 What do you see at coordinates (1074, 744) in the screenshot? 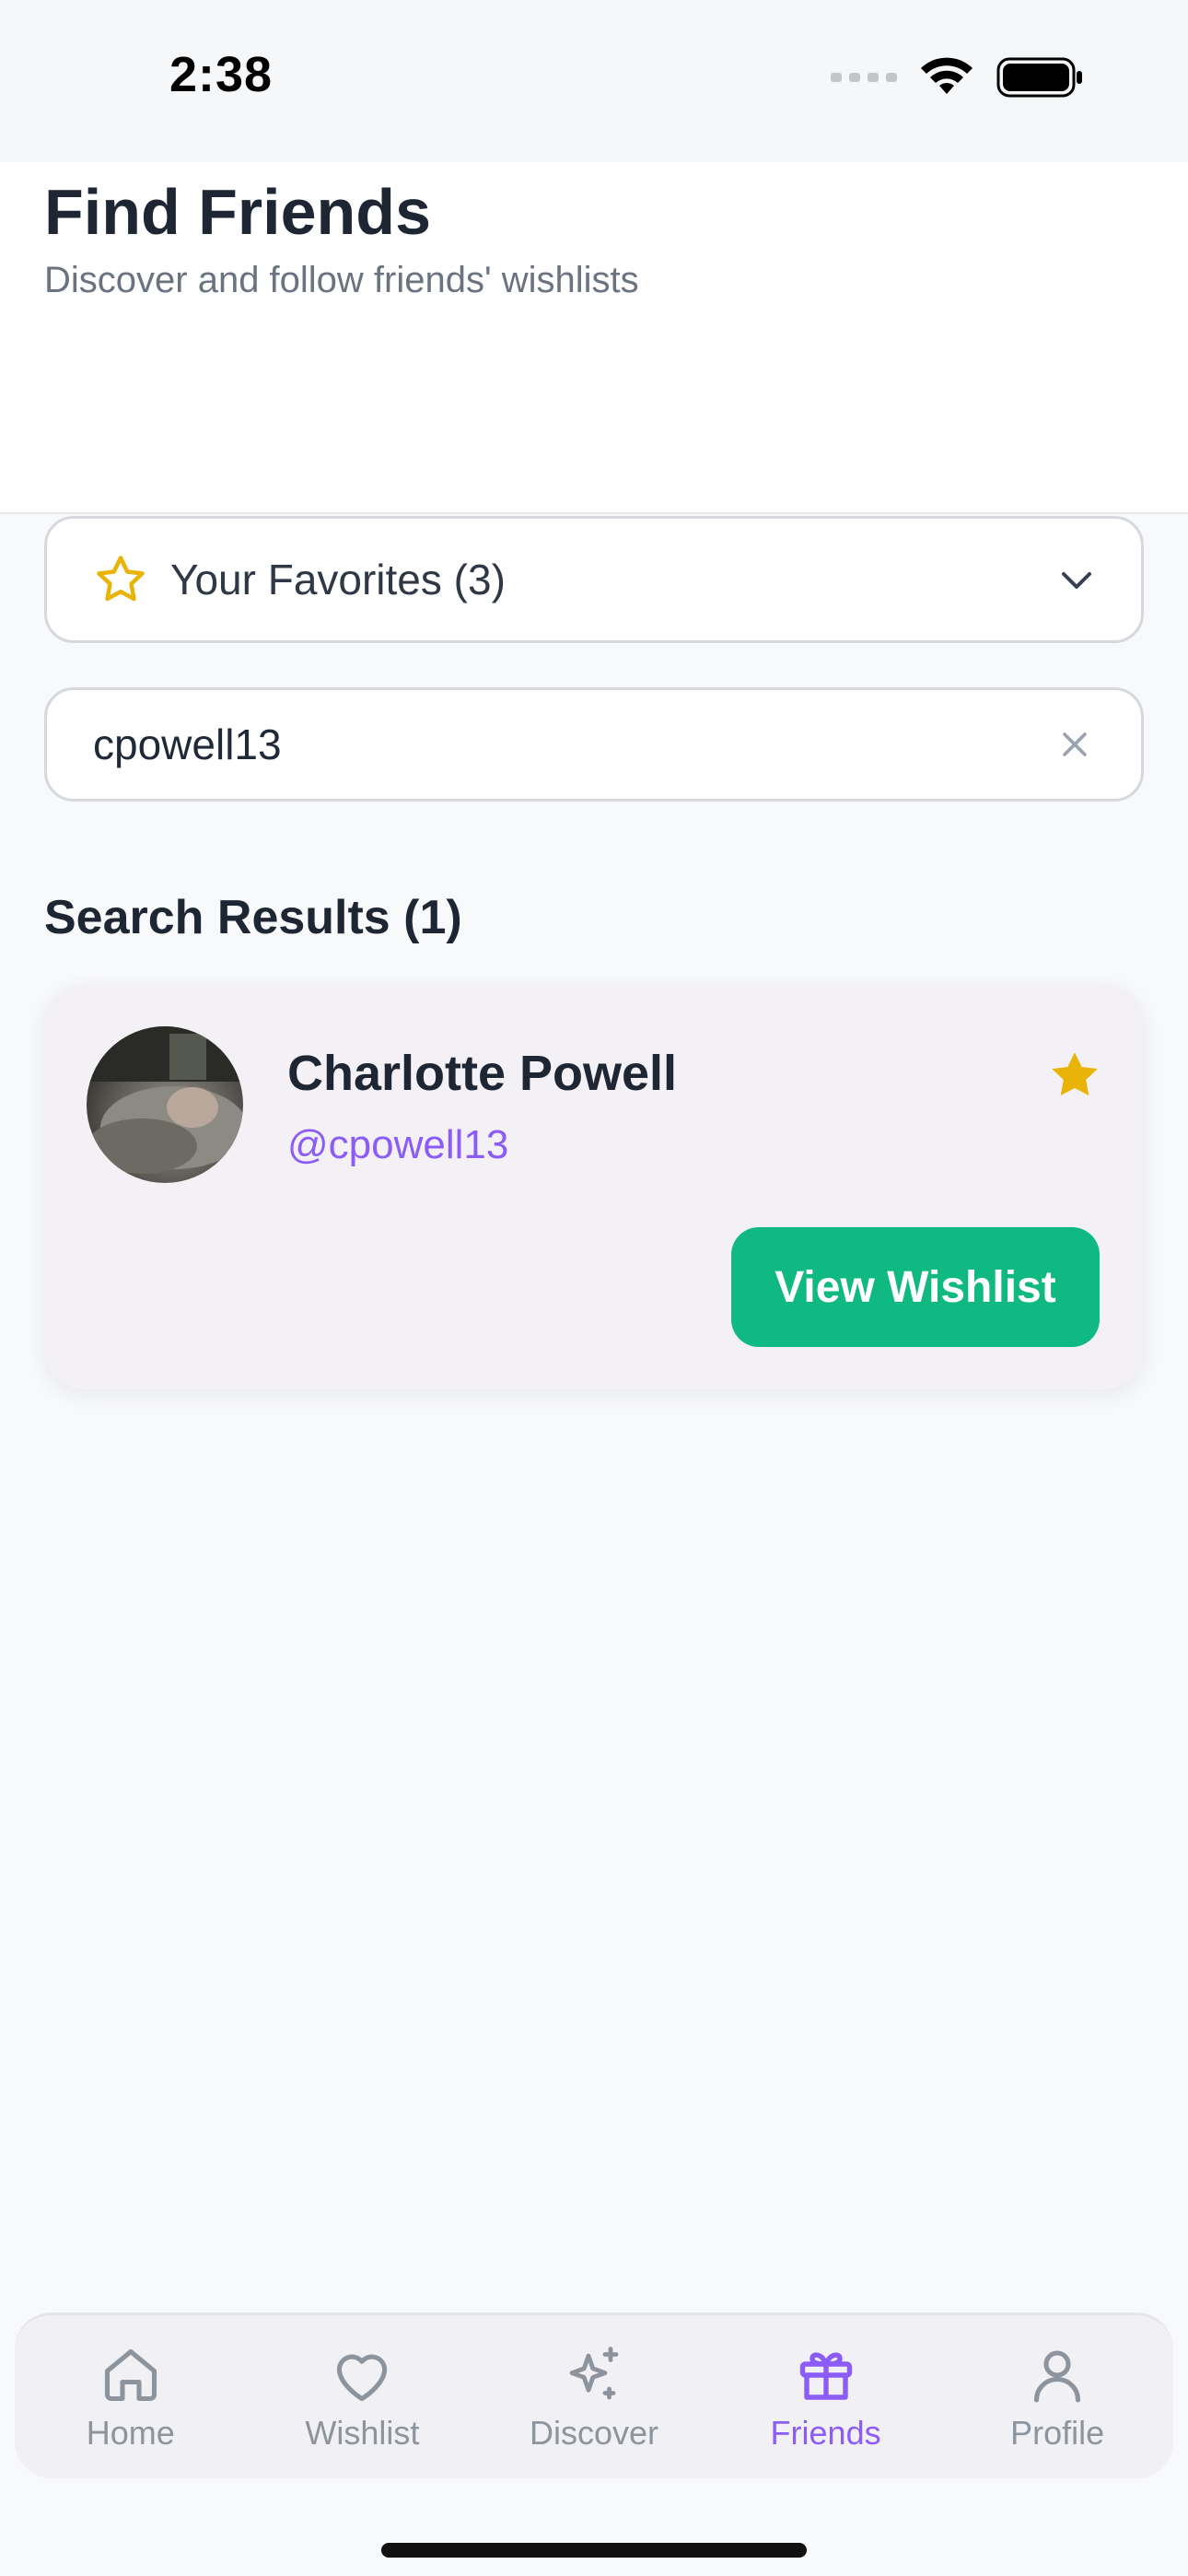
I see `clear-icon` at bounding box center [1074, 744].